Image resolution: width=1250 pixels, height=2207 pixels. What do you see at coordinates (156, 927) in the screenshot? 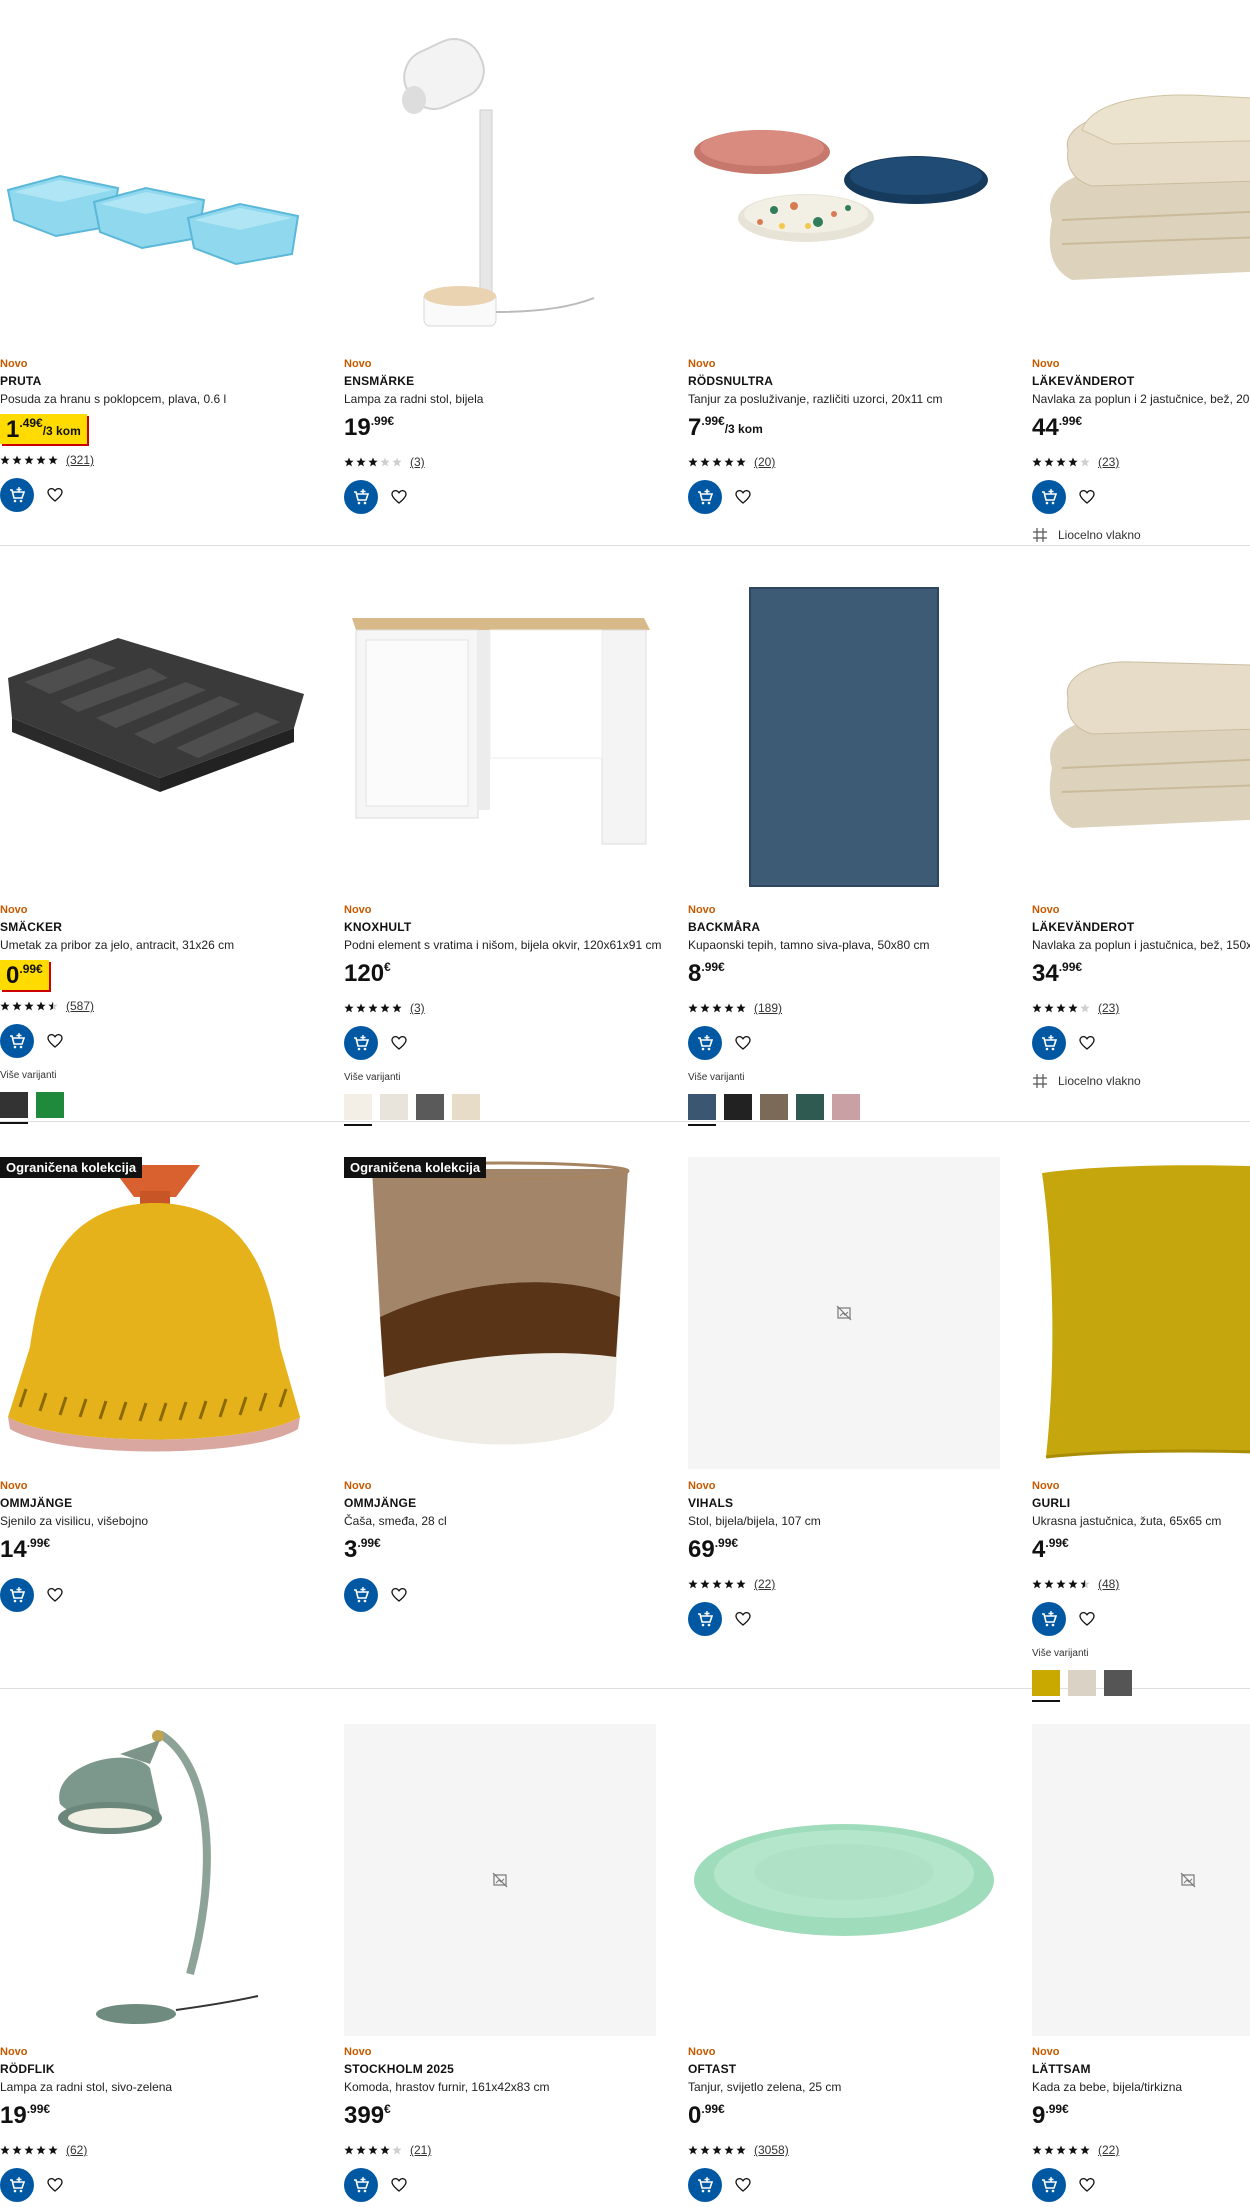
I see `product-name: SMÄCKER` at bounding box center [156, 927].